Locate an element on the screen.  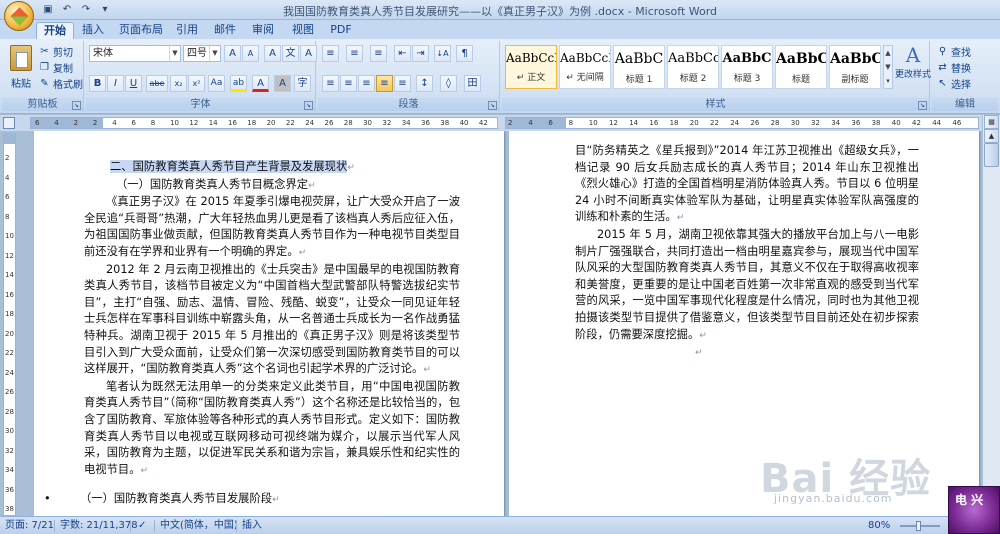
vertical-ruler: 2 4 6 8 10 12 14 16 18 20 22 24 26 28 30 32 34 36 38 is located at coordinates (9, 324).